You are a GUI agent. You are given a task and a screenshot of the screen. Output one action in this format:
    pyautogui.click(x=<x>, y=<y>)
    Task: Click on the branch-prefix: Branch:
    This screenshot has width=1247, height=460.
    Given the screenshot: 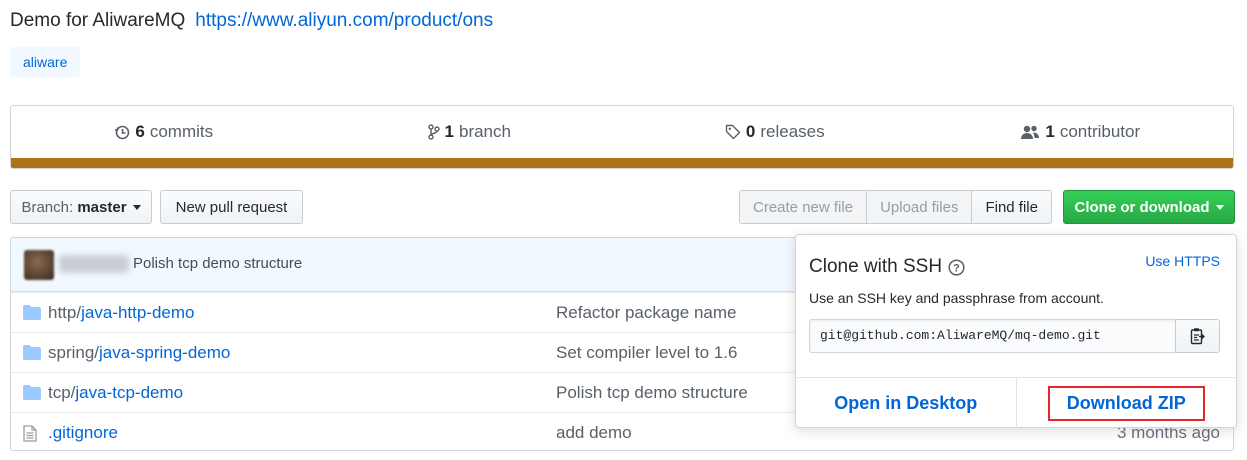 What is the action you would take?
    pyautogui.click(x=47, y=207)
    